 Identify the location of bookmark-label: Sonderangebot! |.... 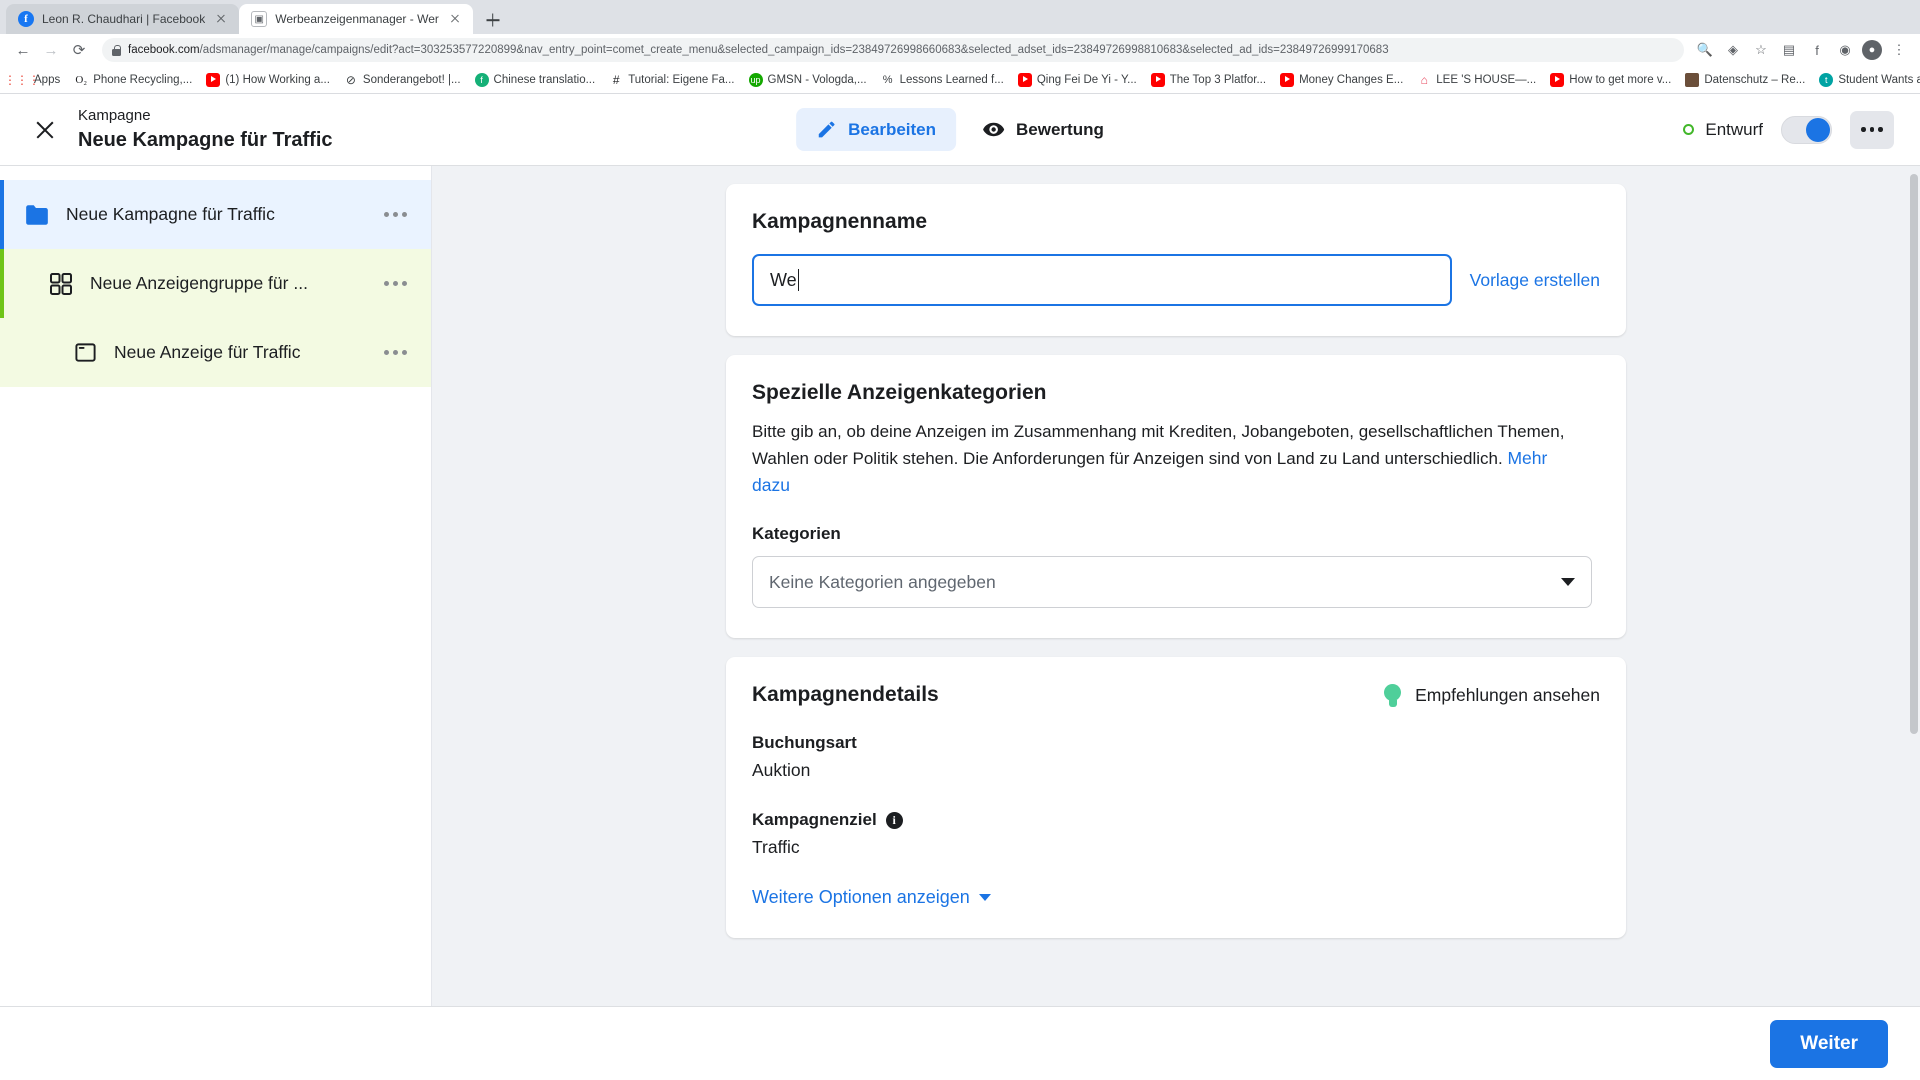
(411, 79).